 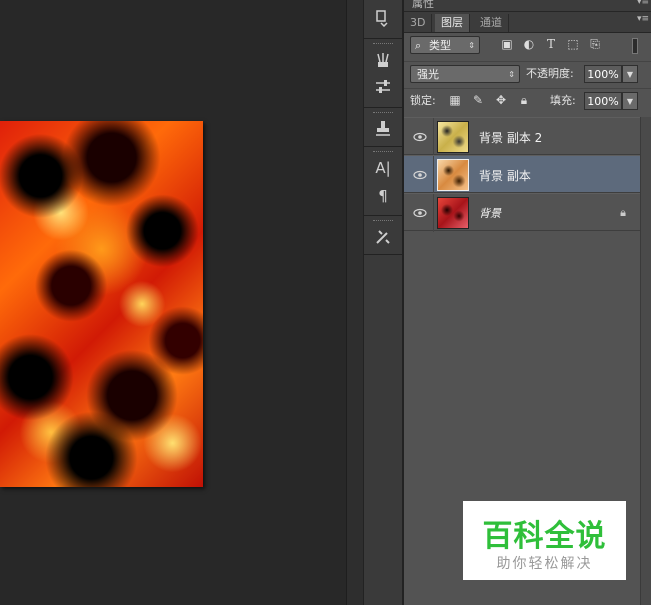 What do you see at coordinates (544, 564) in the screenshot?
I see `watermark-subtitle: 助你轻松解决` at bounding box center [544, 564].